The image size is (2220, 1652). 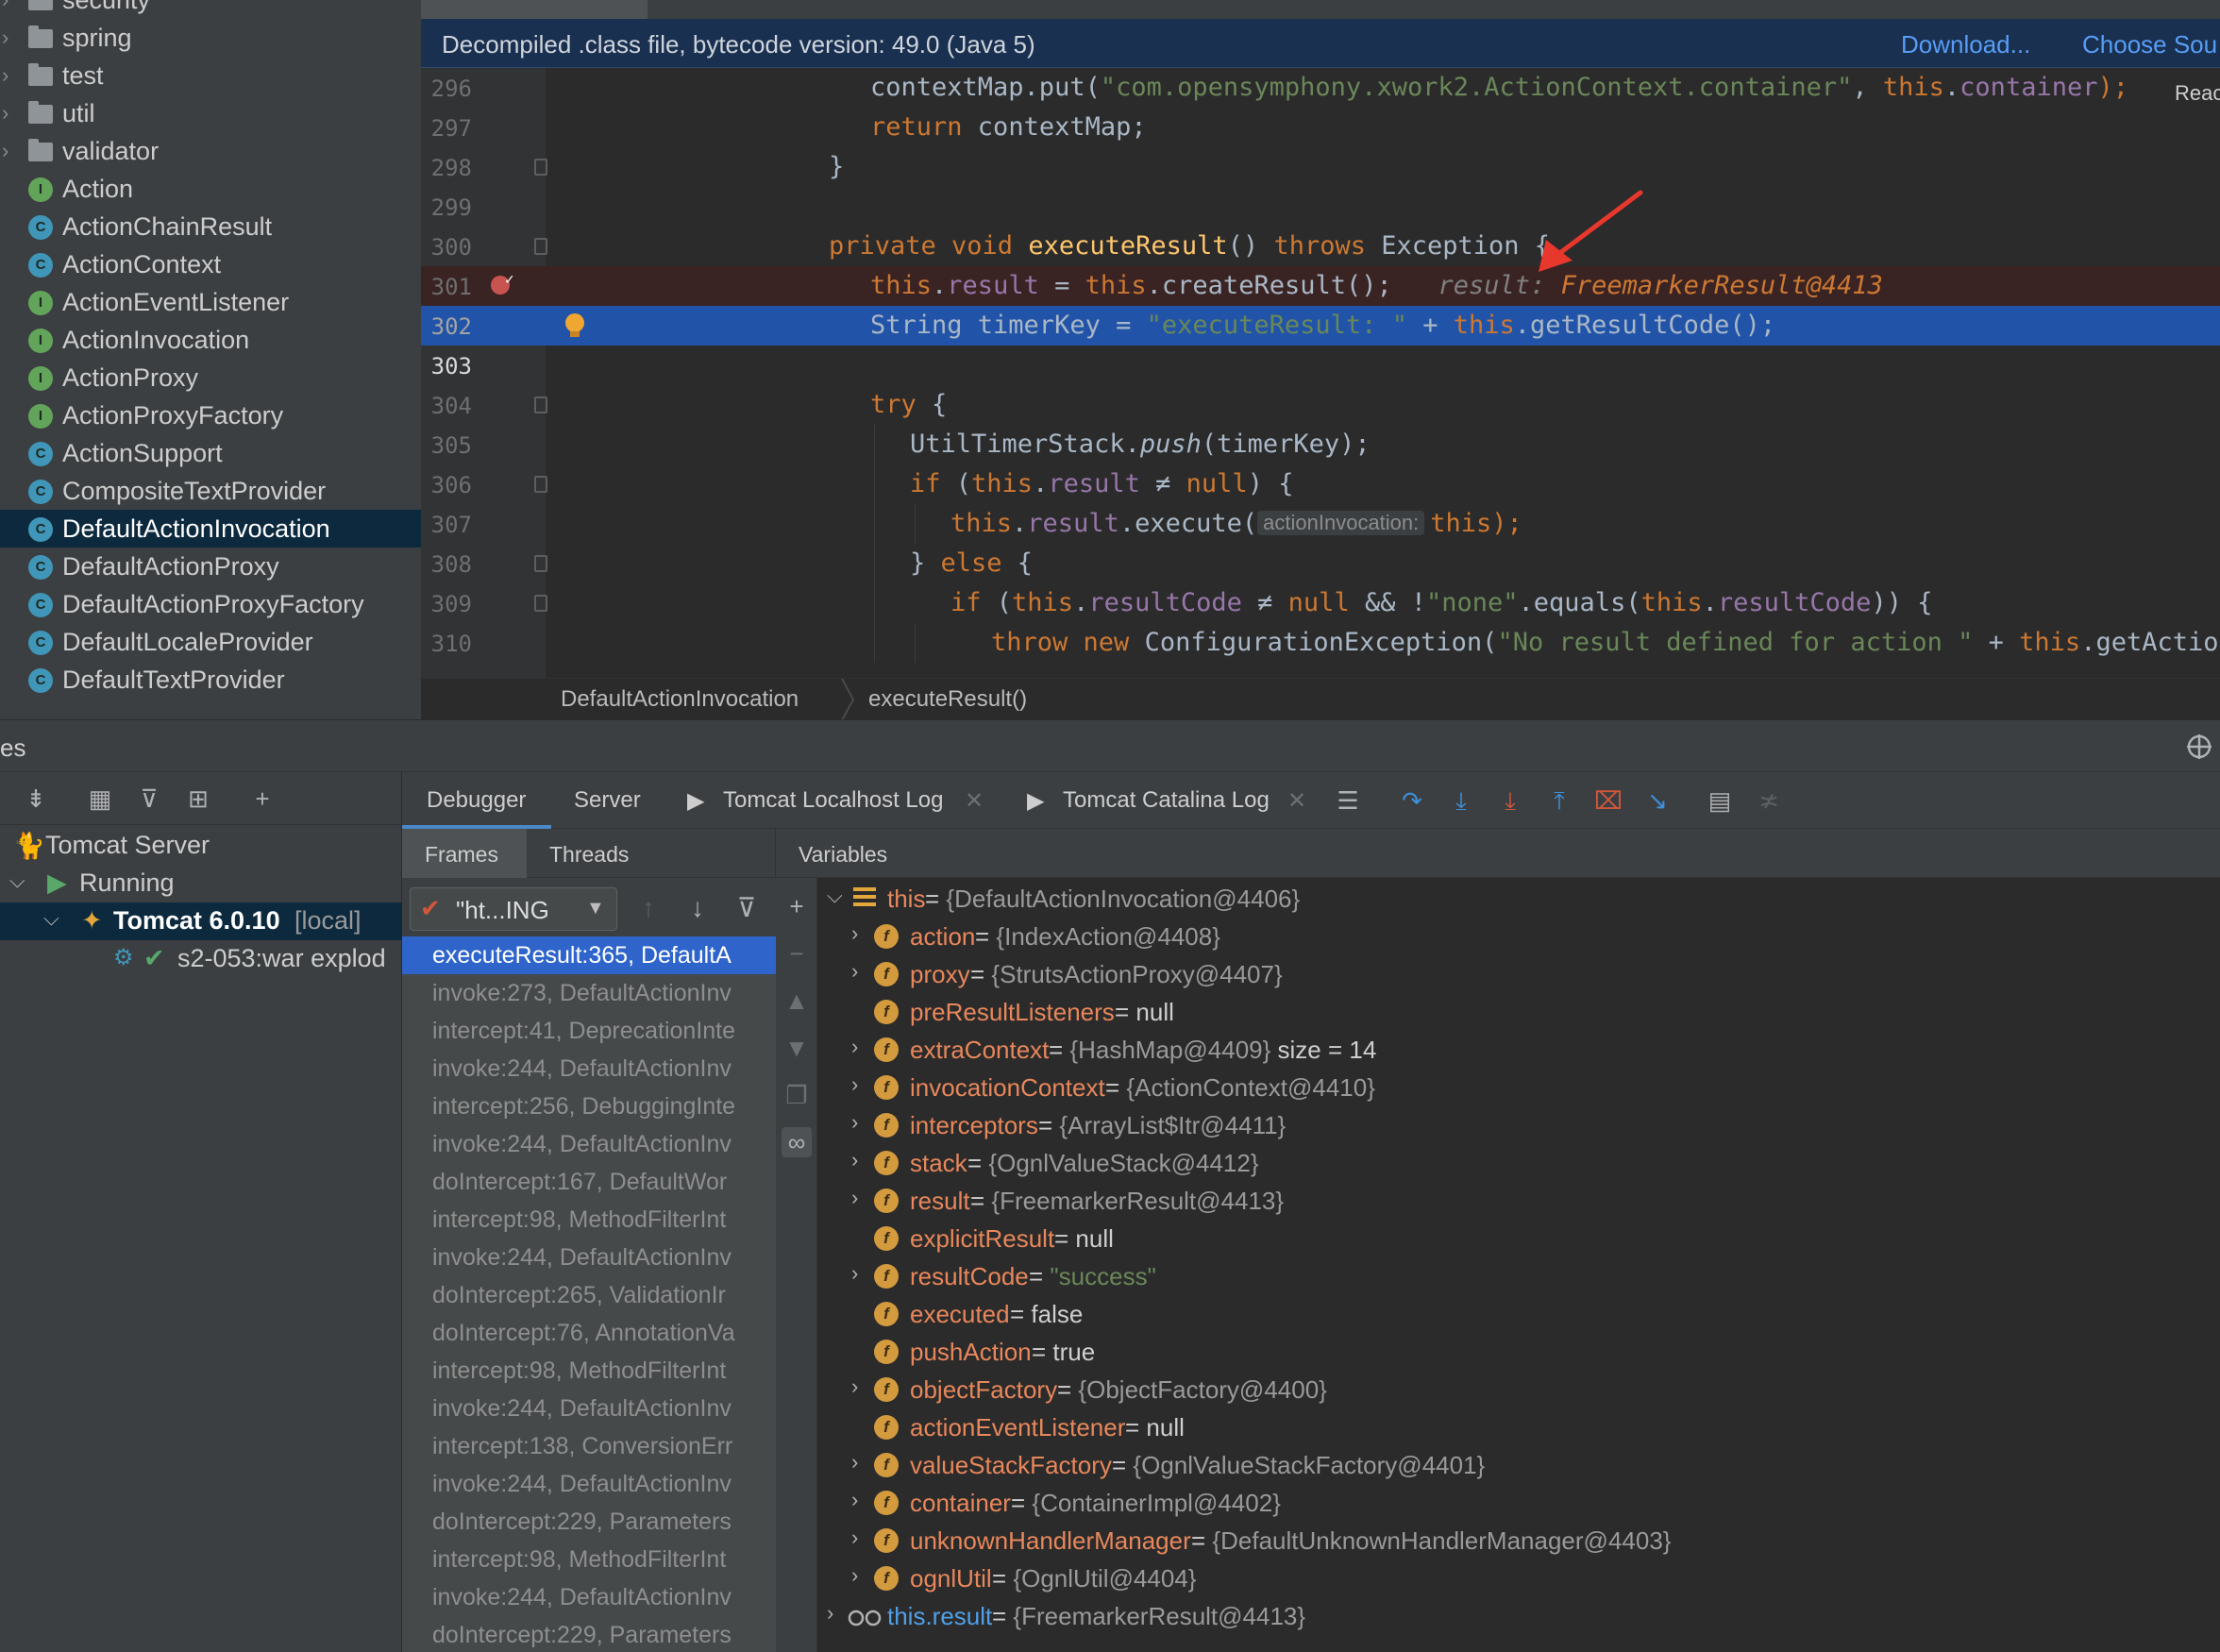 What do you see at coordinates (1518, 1201) in the screenshot?
I see `variable-row: › f result = {FreemarkerResult@4413}` at bounding box center [1518, 1201].